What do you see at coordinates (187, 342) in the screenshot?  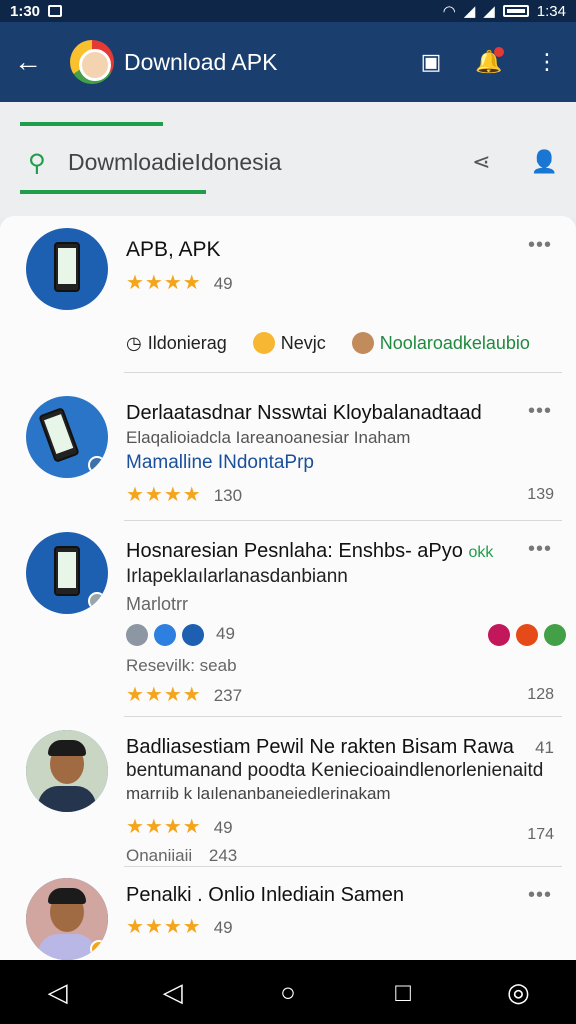 I see `chip-label: Ildonierag` at bounding box center [187, 342].